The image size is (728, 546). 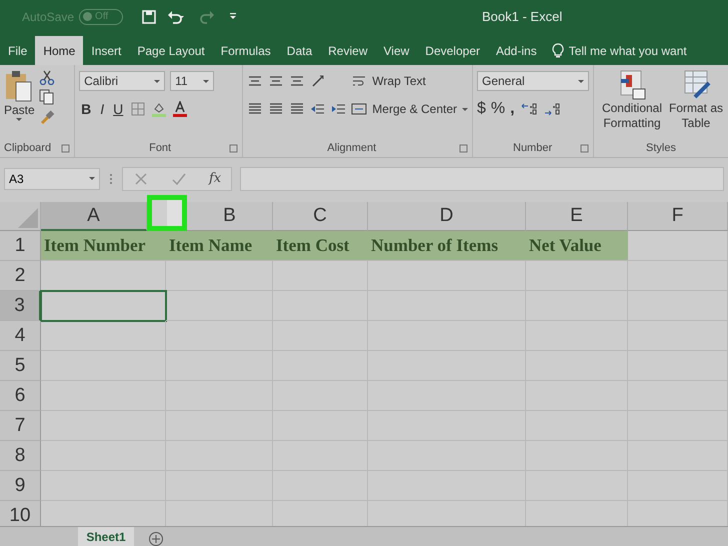 I want to click on tell-me-search: Tell me what you want, so click(x=627, y=51).